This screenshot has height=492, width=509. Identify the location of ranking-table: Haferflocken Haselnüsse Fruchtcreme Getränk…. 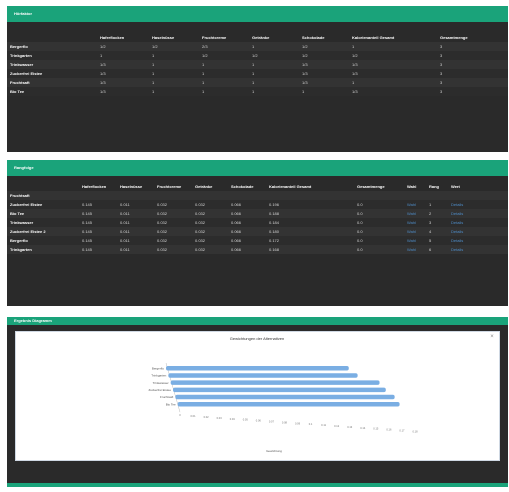
(257, 218).